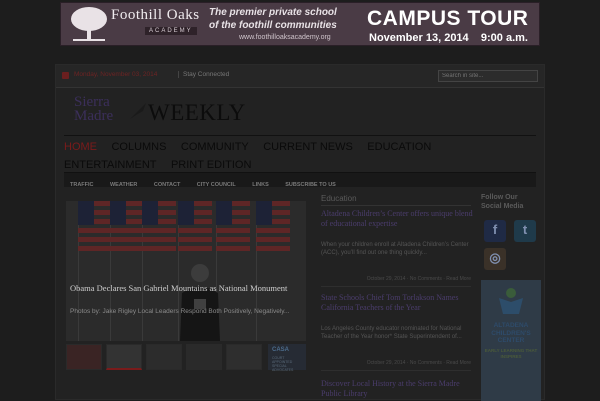 This screenshot has width=600, height=401. I want to click on subnav-links: LINKS, so click(260, 185).